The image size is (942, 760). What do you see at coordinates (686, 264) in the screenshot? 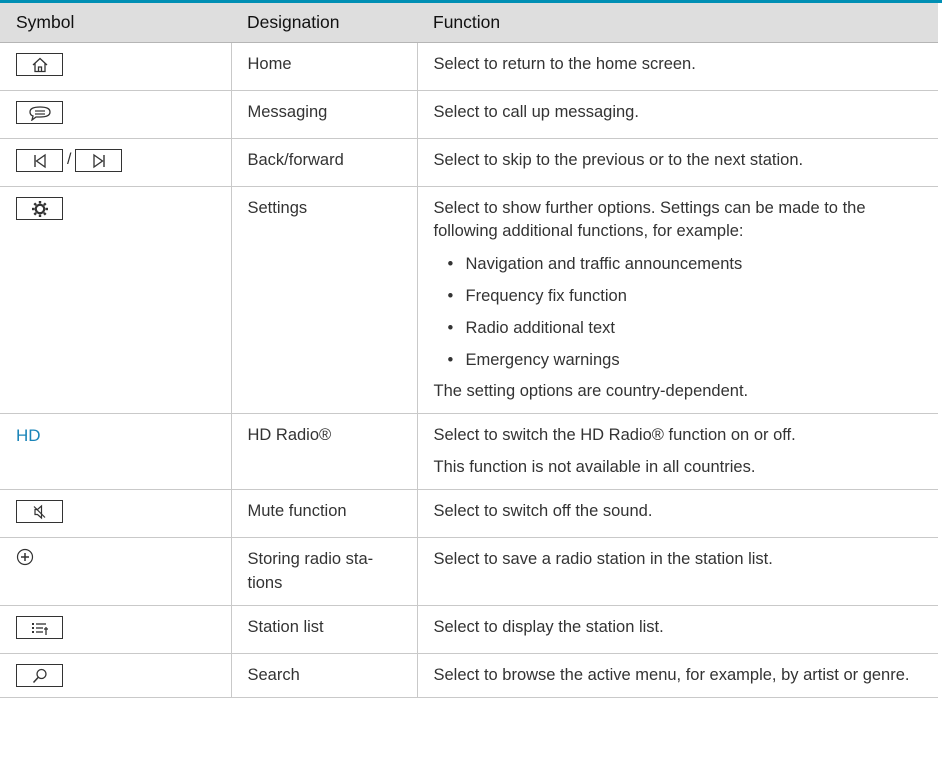
I see `list-item: Navigation and traffic announcements` at bounding box center [686, 264].